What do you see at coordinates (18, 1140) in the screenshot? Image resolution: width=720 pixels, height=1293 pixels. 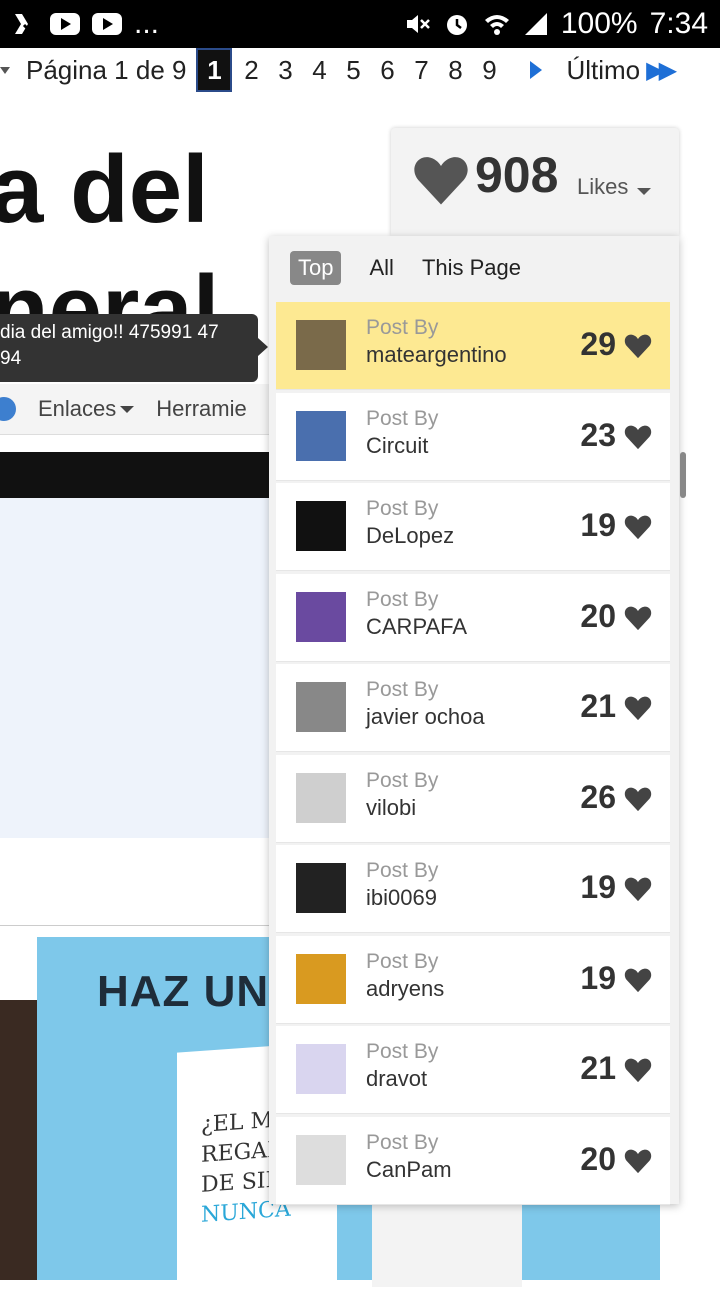 I see `ad-image-edge` at bounding box center [18, 1140].